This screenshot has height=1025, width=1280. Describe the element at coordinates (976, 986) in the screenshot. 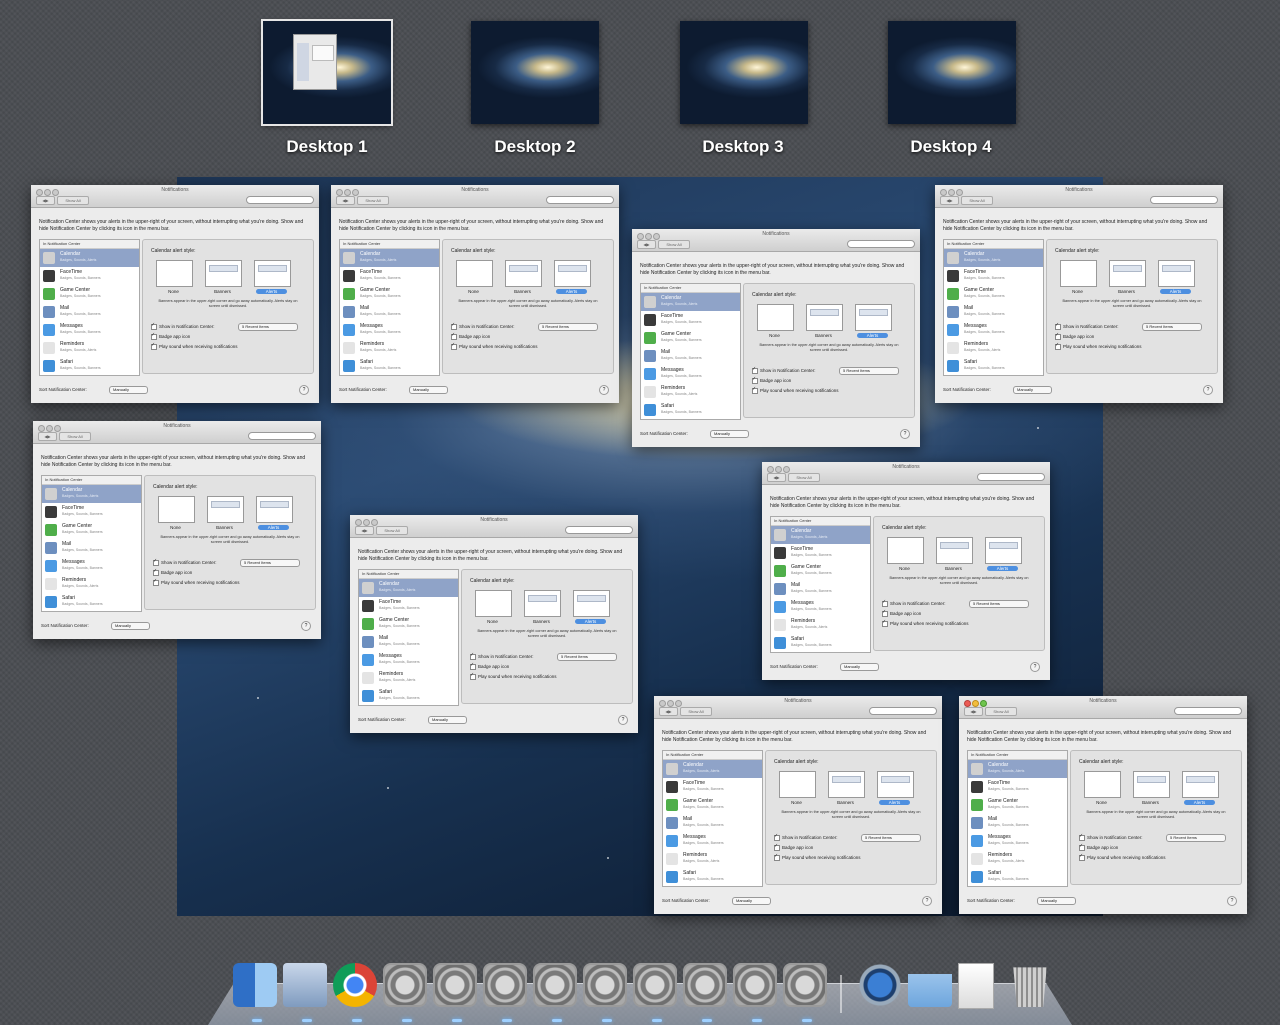

I see `document-stack-icon` at that location.